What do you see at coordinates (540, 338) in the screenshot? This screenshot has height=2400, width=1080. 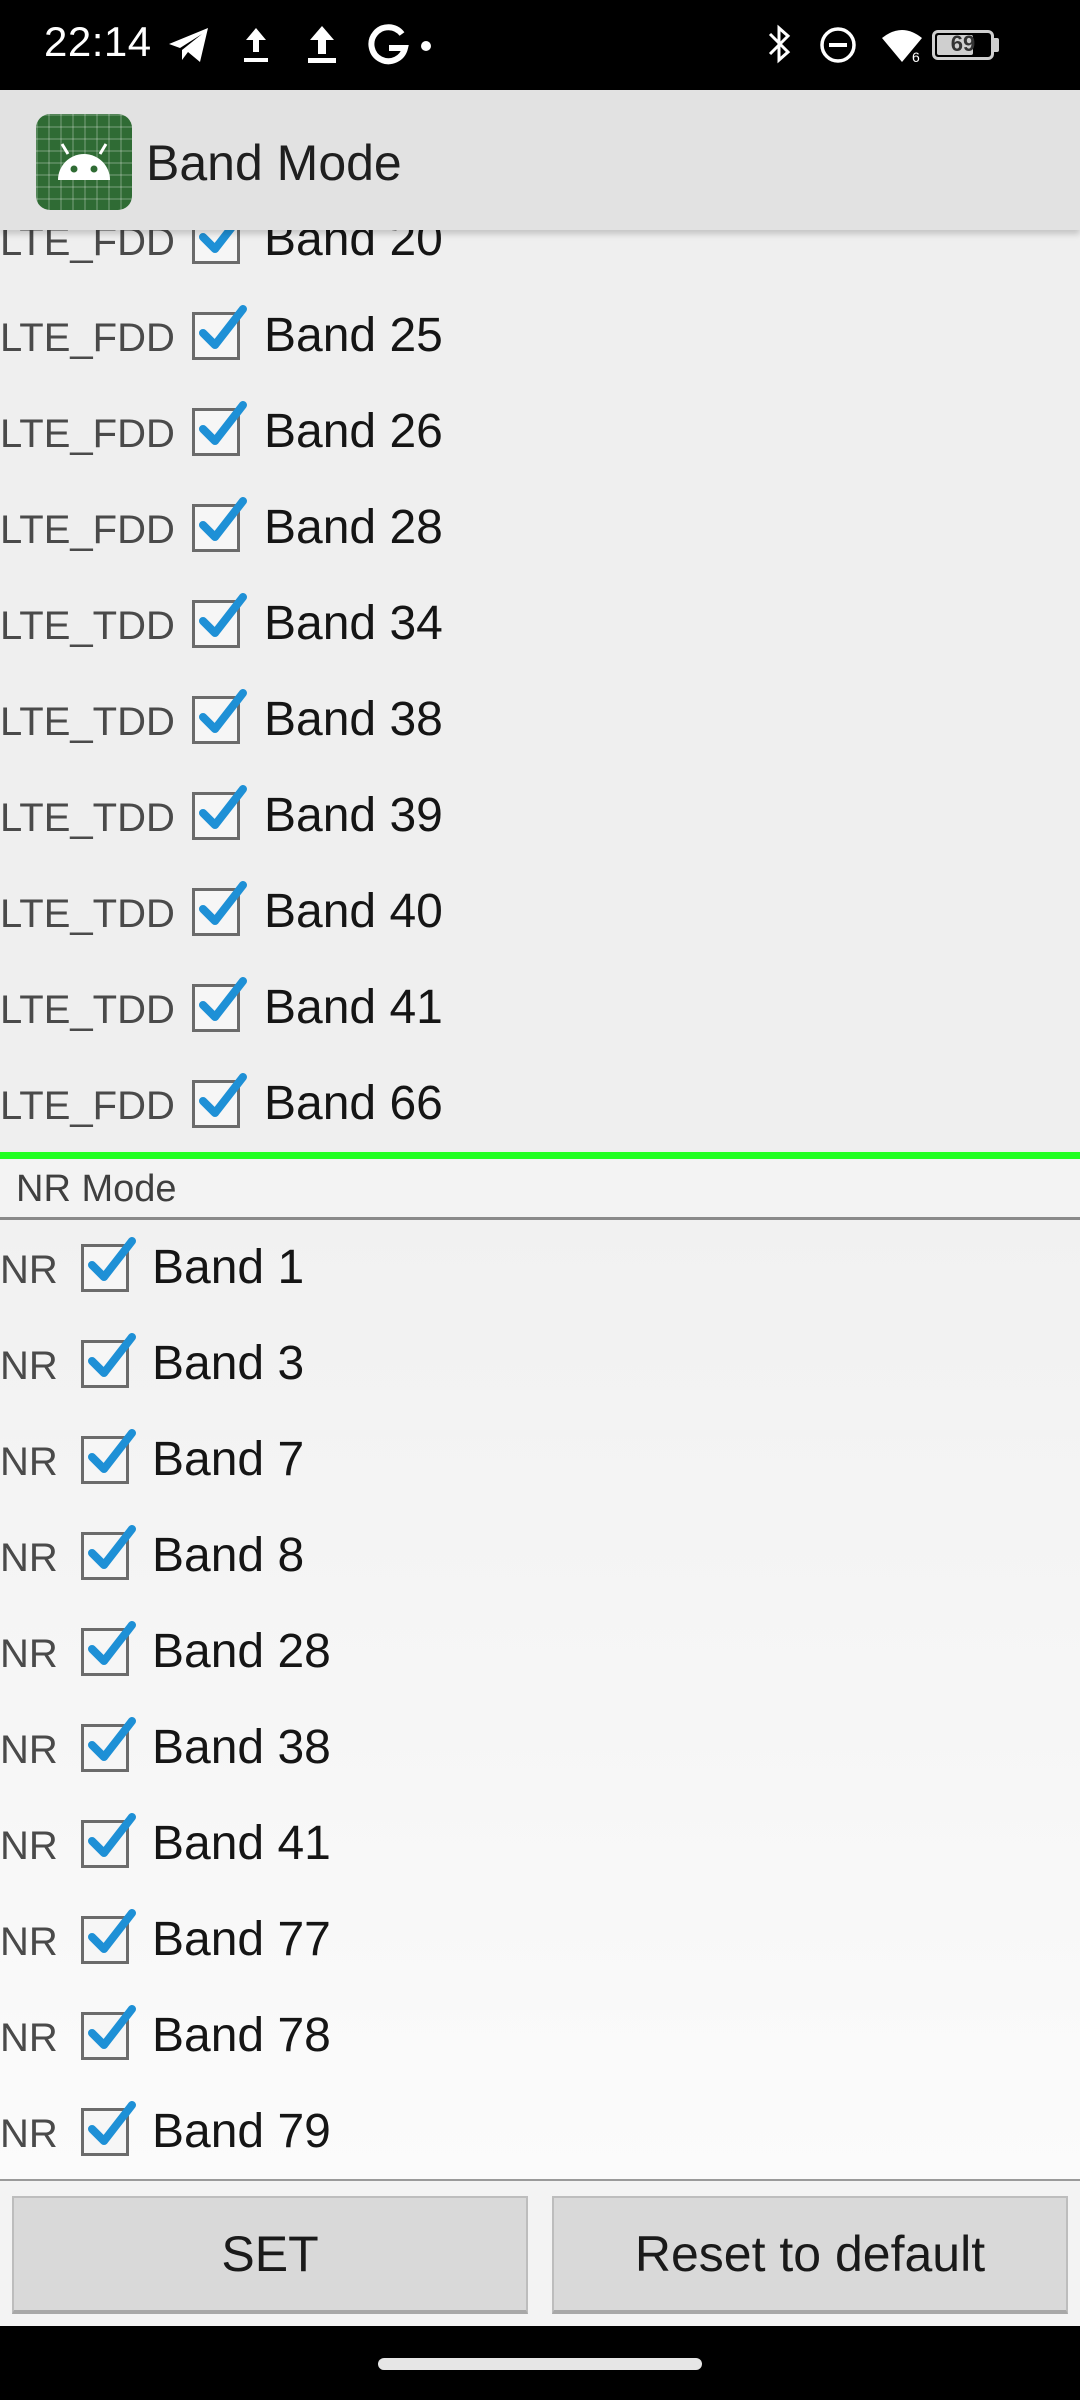 I see `list-item: LTE_FDD Band 25` at bounding box center [540, 338].